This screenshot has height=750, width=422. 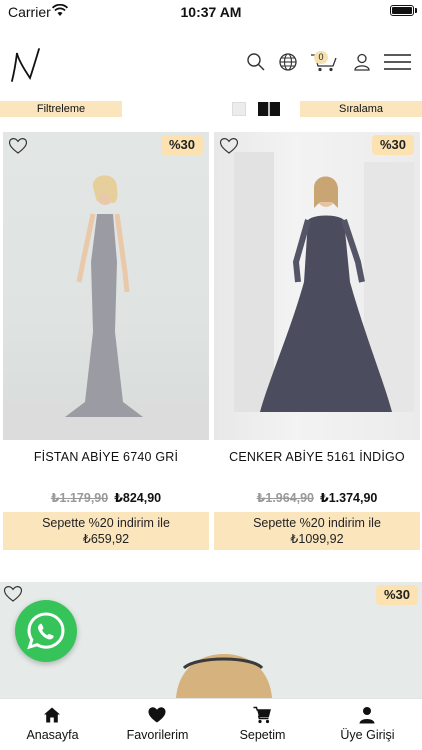 What do you see at coordinates (317, 497) in the screenshot?
I see `price-row: ₺1.964,90 ₺1.374,90` at bounding box center [317, 497].